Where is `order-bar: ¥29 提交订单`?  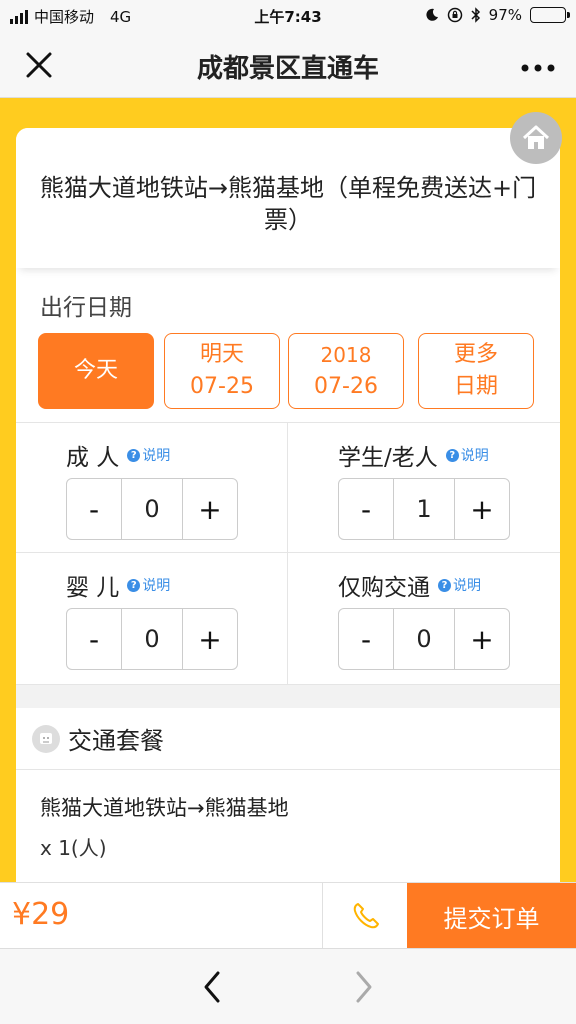 order-bar: ¥29 提交订单 is located at coordinates (288, 915).